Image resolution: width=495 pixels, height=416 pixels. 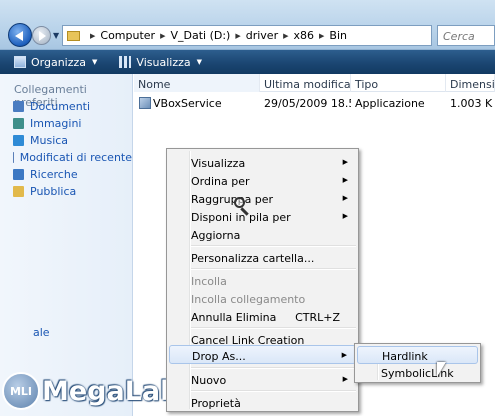 I want to click on command-toolbar: Organizza ▼ Visualizza ▼, so click(x=247, y=62).